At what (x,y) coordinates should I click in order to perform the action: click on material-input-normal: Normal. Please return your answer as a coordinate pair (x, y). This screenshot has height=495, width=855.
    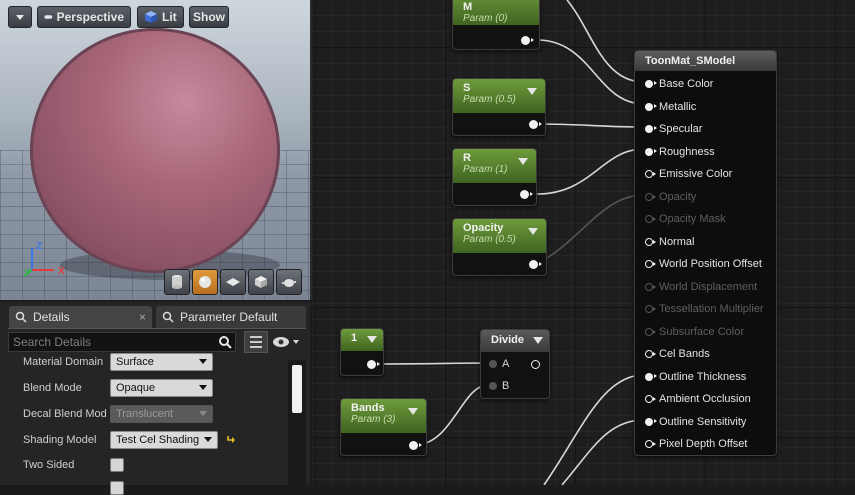
    Looking at the image, I should click on (669, 242).